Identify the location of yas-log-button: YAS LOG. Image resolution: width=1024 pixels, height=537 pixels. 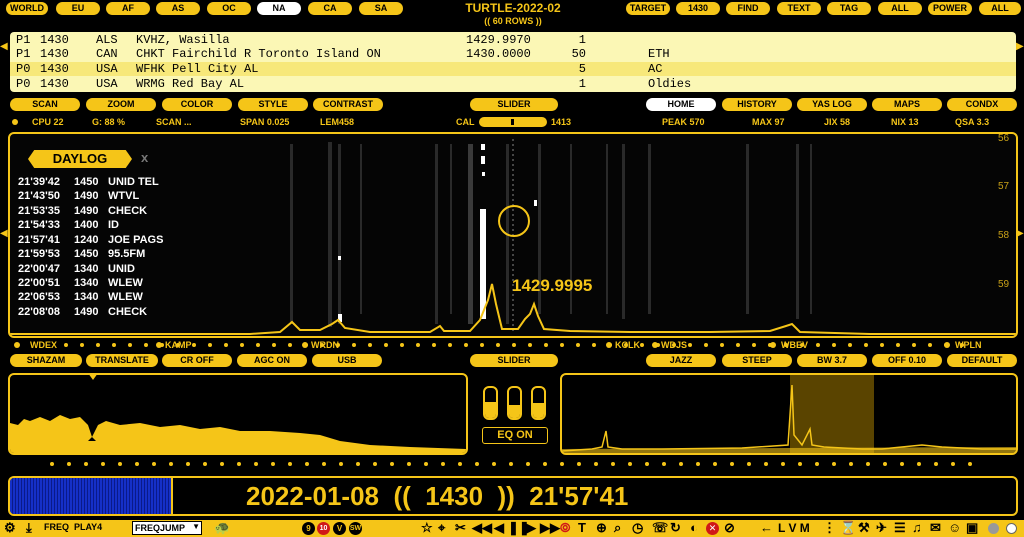
(832, 104).